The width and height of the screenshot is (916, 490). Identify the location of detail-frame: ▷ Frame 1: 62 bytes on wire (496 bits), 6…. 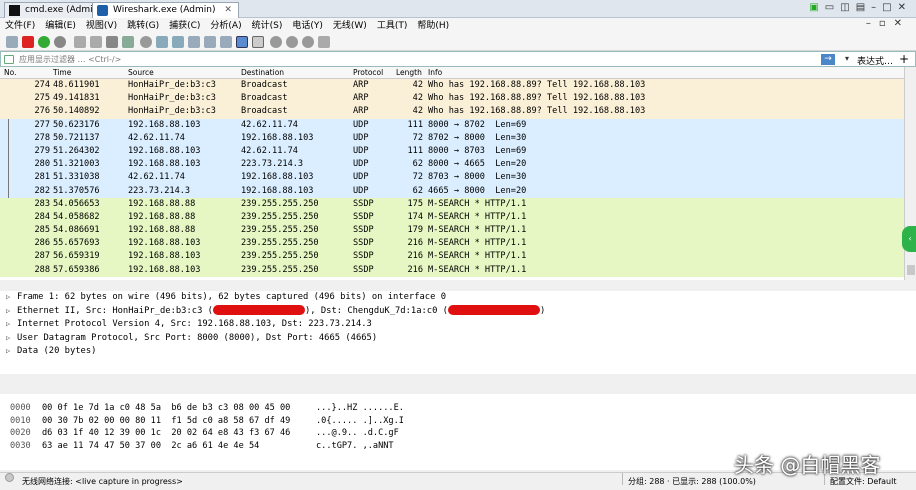
(458, 298).